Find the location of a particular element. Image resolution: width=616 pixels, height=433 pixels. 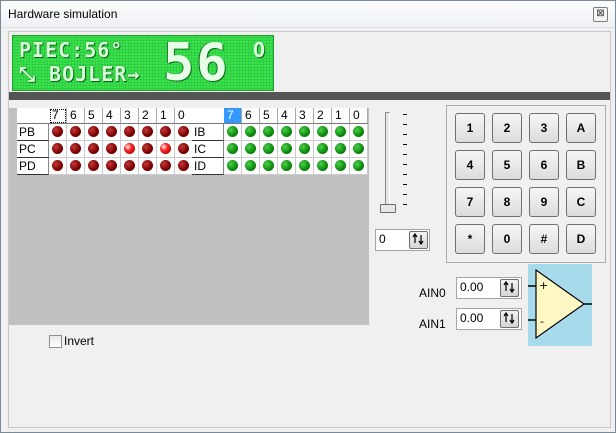

key-d-button: D is located at coordinates (581, 239).